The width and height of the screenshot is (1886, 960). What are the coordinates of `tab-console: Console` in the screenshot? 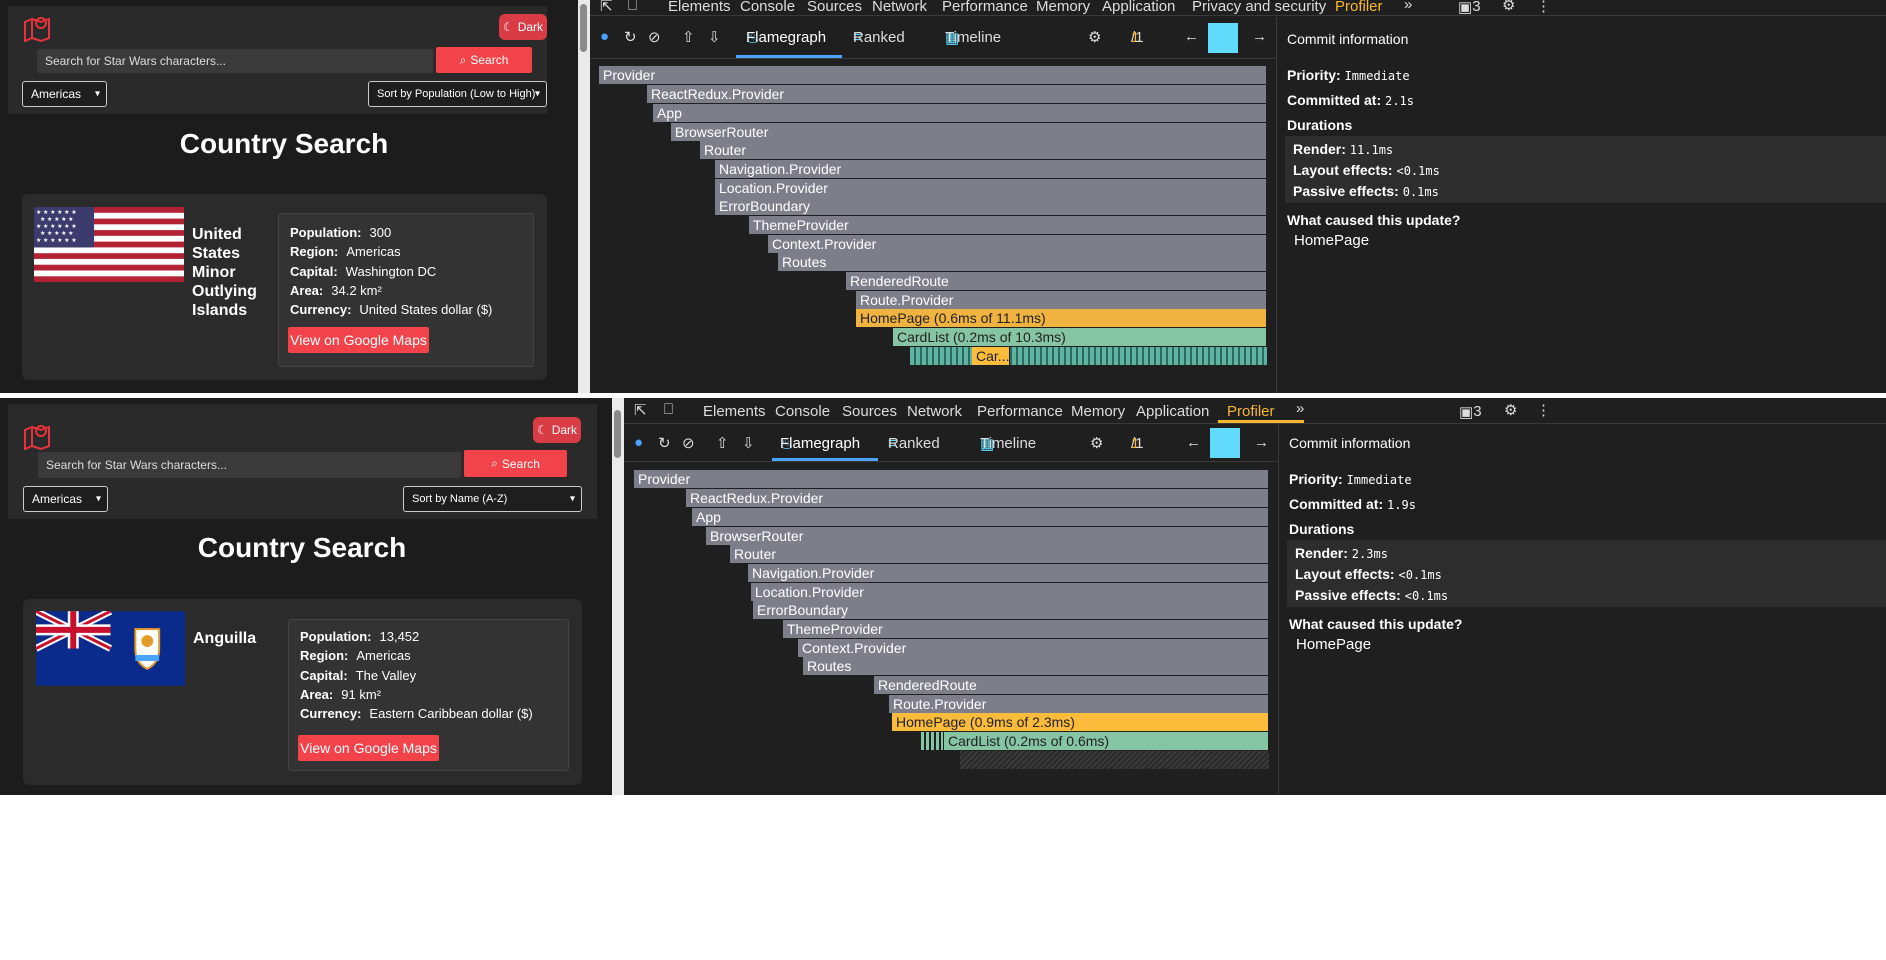 It's located at (767, 7).